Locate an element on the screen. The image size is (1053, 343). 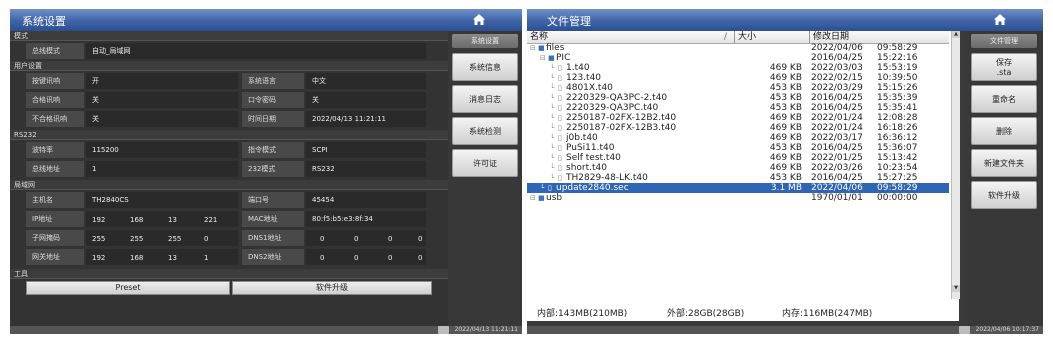
save-sta-button: 保存 .sta is located at coordinates (1004, 67).